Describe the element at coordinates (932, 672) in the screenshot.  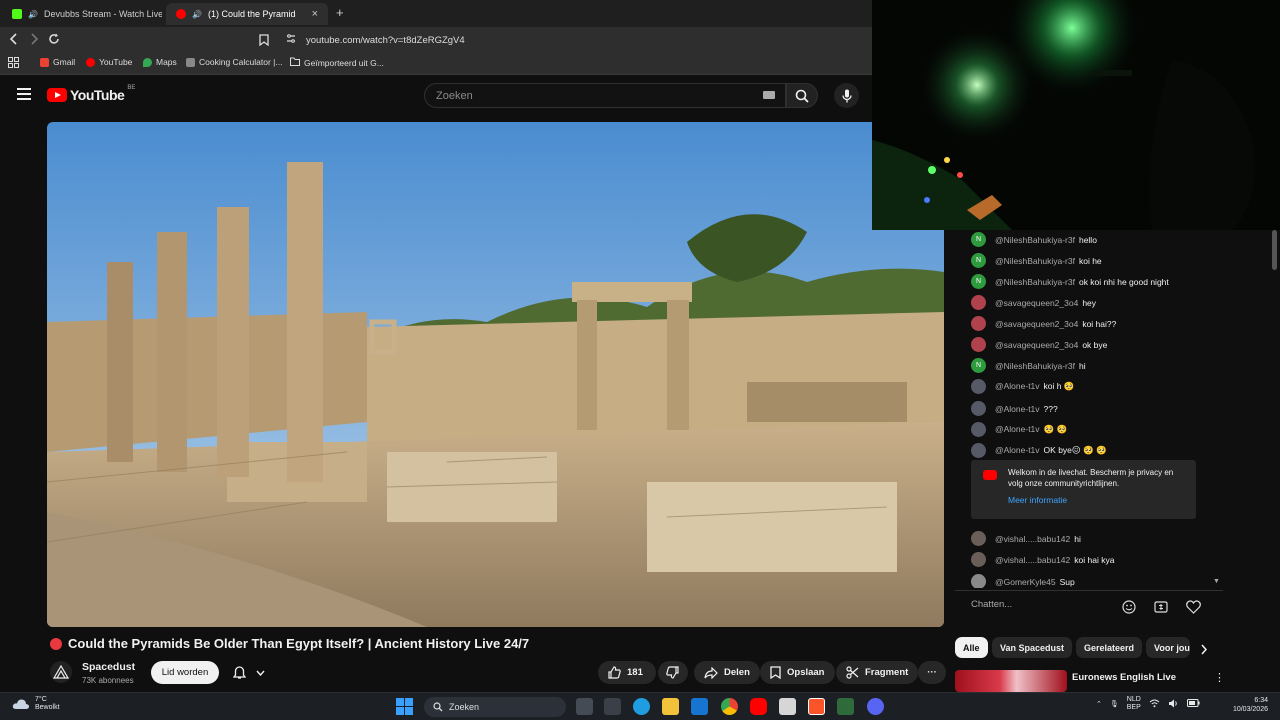
I see `more-actions-button: ···` at that location.